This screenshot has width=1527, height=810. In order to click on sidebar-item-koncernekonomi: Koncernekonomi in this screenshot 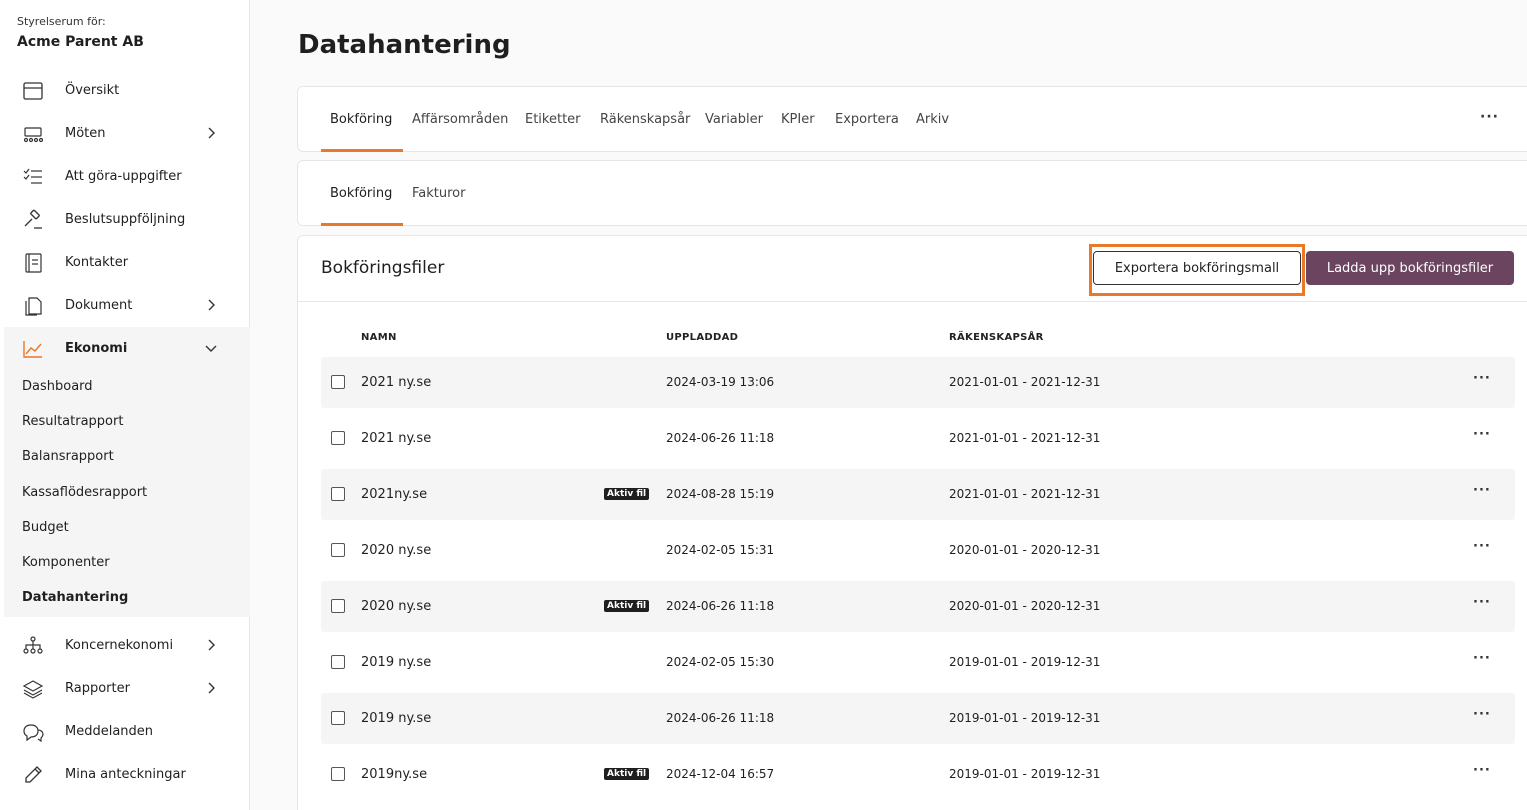, I will do `click(127, 645)`.